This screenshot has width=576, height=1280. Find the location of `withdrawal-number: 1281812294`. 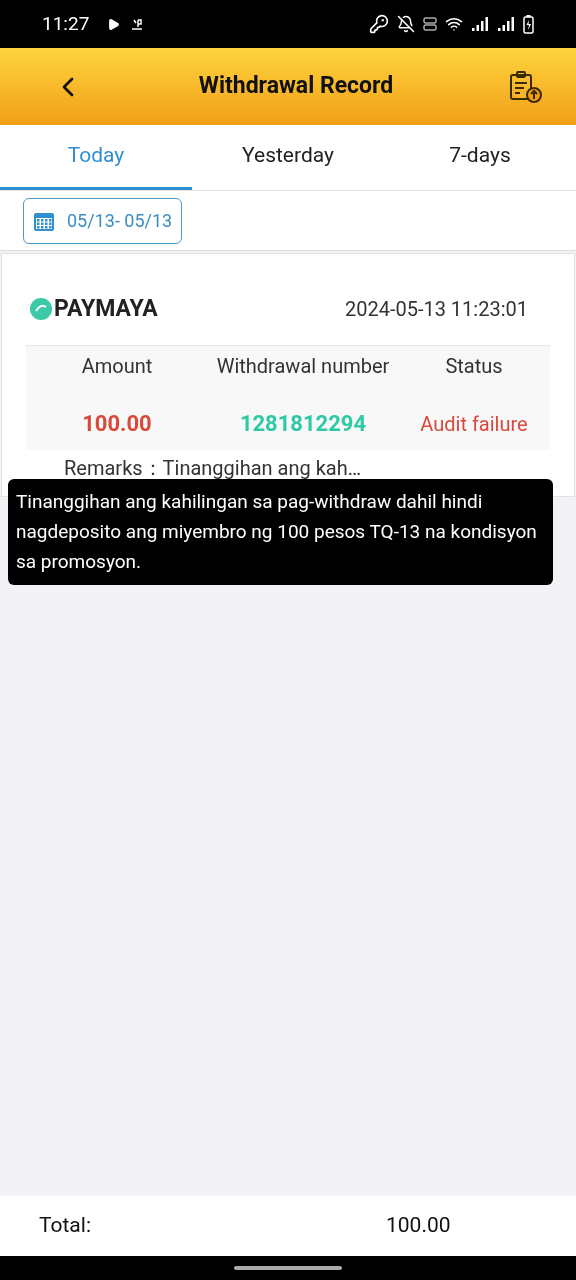

withdrawal-number: 1281812294 is located at coordinates (303, 423).